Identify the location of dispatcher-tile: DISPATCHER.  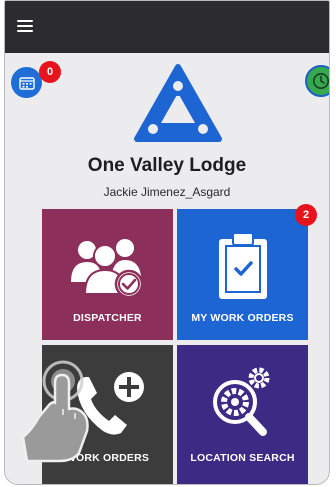
(107, 274).